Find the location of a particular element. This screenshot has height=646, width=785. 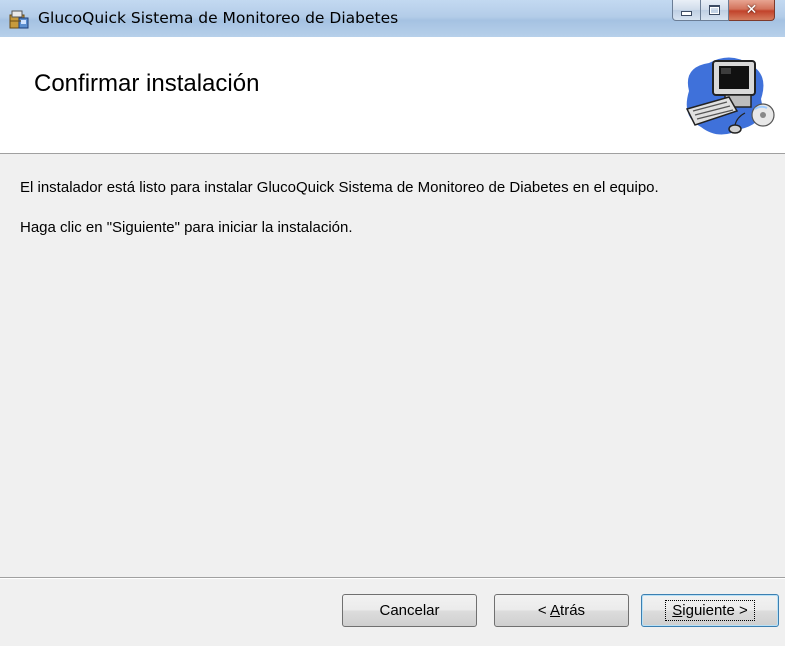

close-button: ✕ is located at coordinates (752, 10).